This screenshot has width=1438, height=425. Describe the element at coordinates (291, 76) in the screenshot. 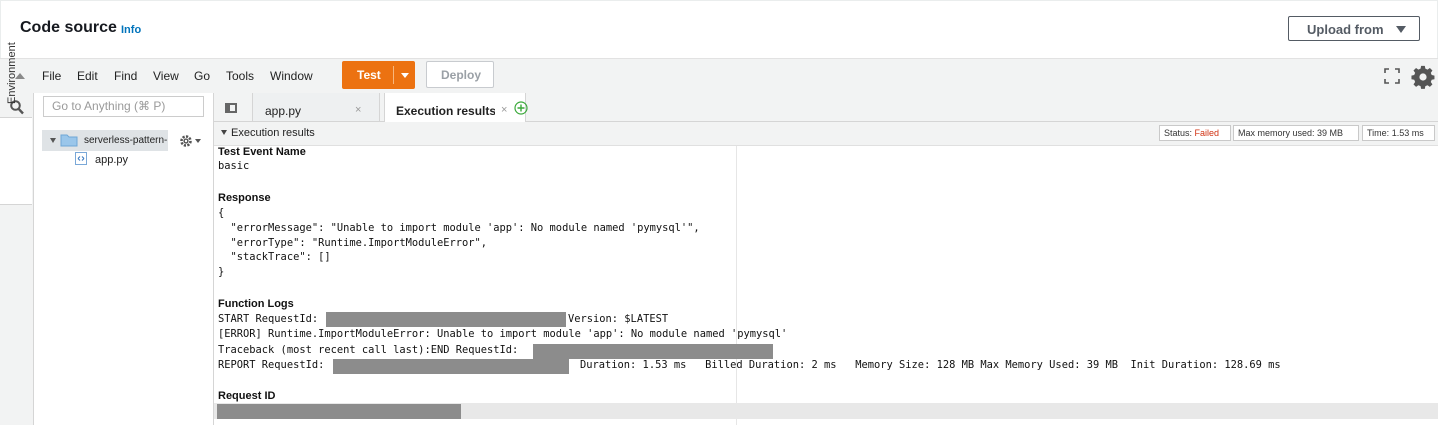

I see `menu-window: Window` at that location.